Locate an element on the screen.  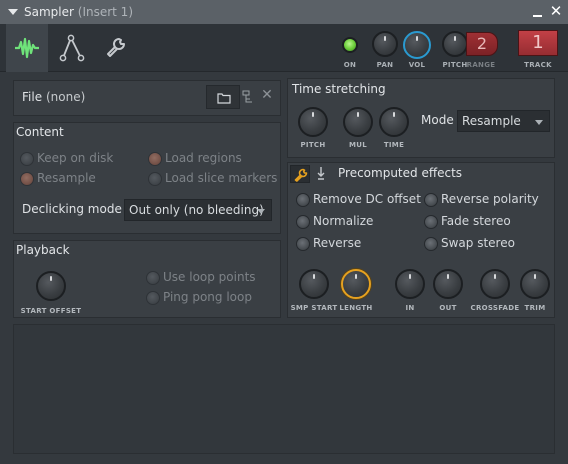
envelope-icon is located at coordinates (72, 48).